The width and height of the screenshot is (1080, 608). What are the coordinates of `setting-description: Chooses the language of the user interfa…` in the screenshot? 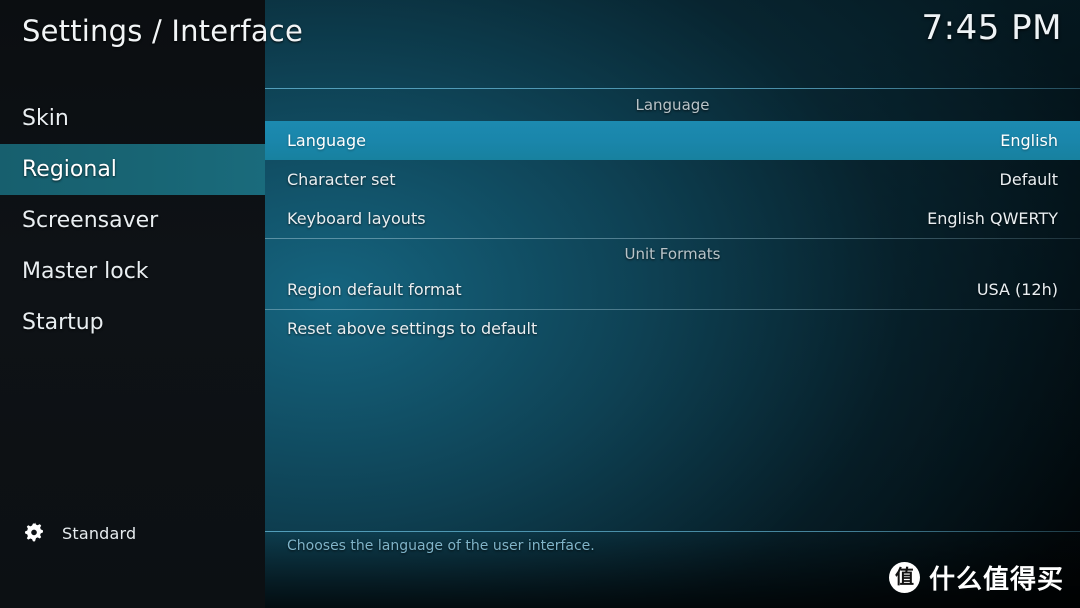 It's located at (441, 546).